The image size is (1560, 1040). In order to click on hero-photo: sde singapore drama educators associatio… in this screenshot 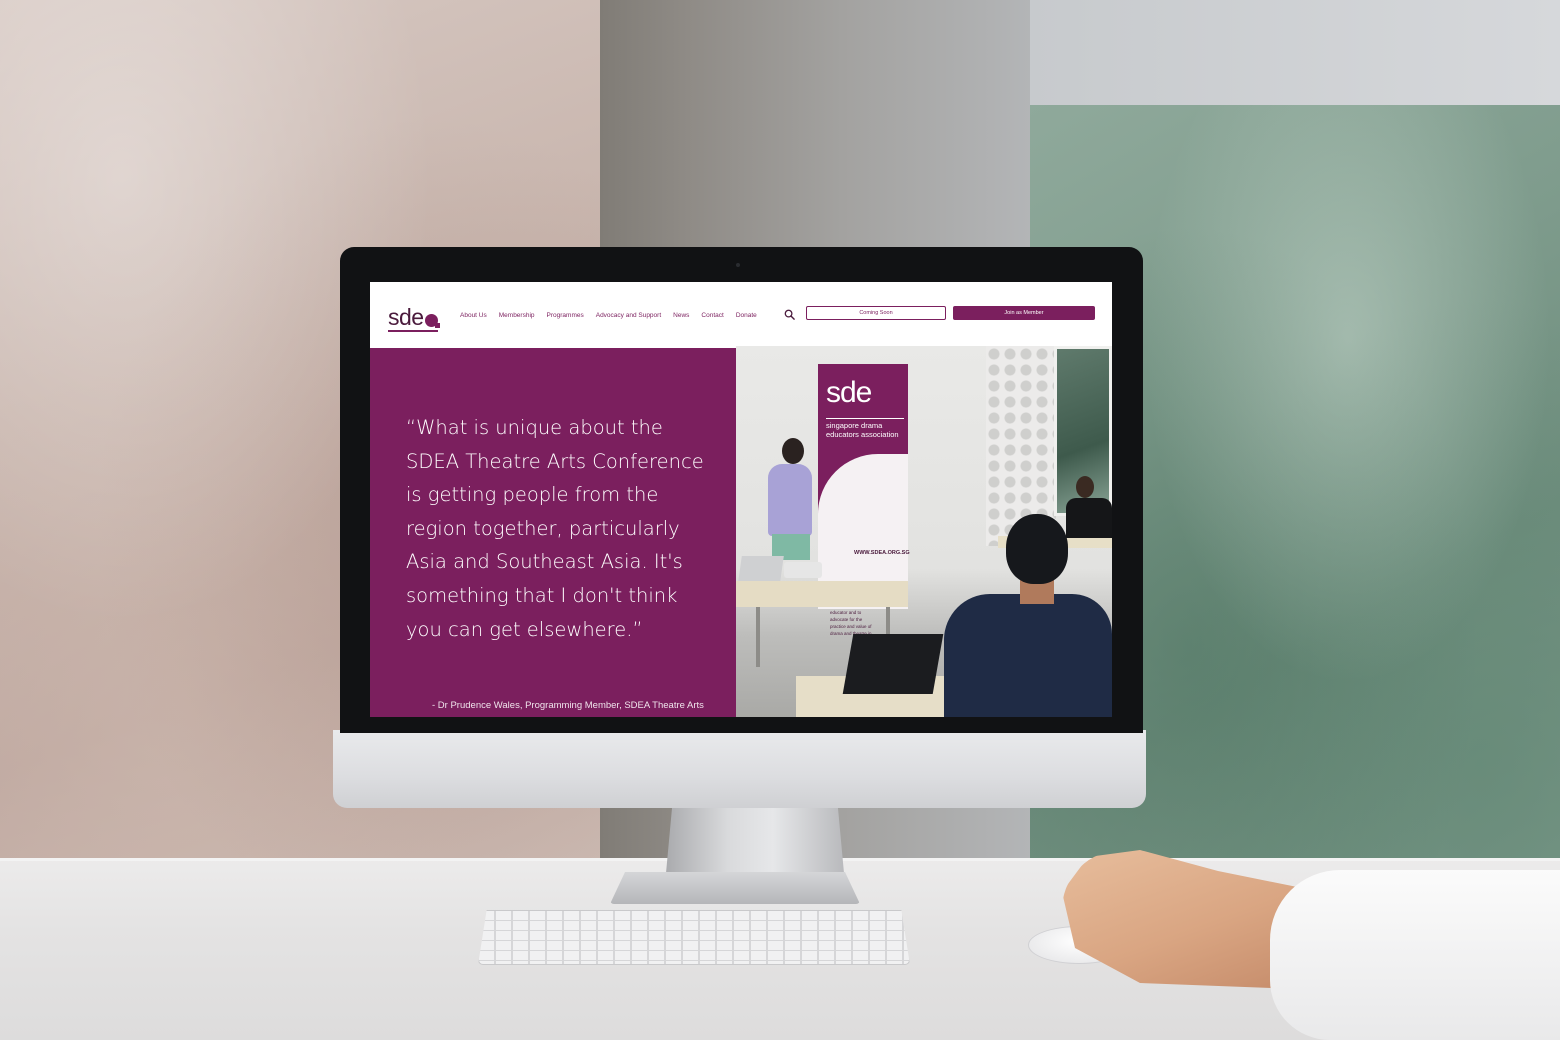, I will do `click(924, 531)`.